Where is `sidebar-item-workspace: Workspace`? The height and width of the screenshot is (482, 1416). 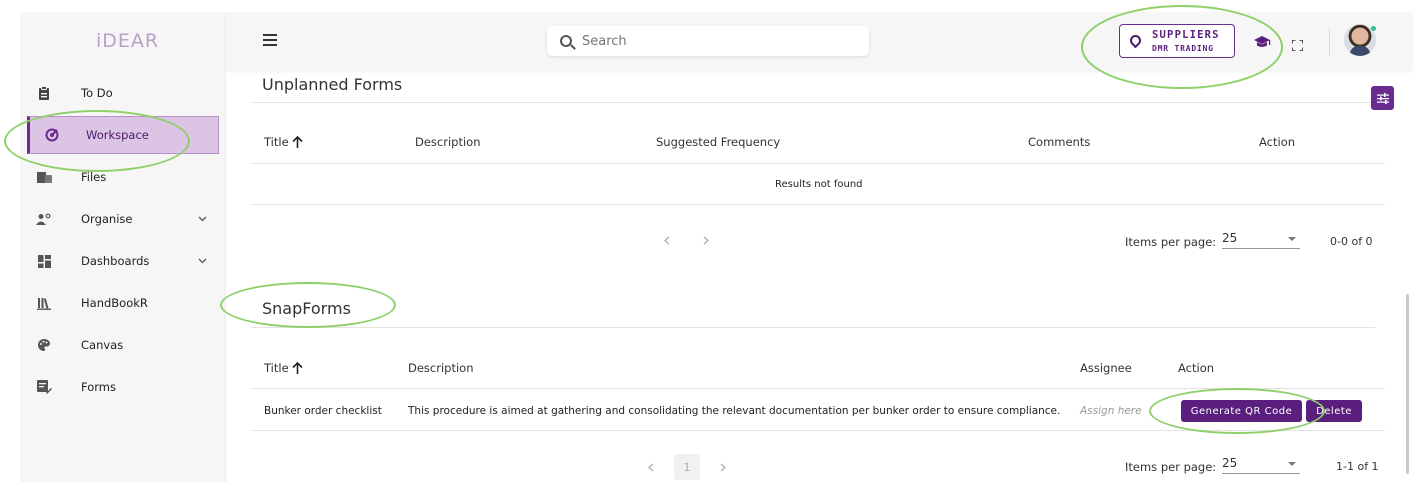
sidebar-item-workspace: Workspace is located at coordinates (123, 135).